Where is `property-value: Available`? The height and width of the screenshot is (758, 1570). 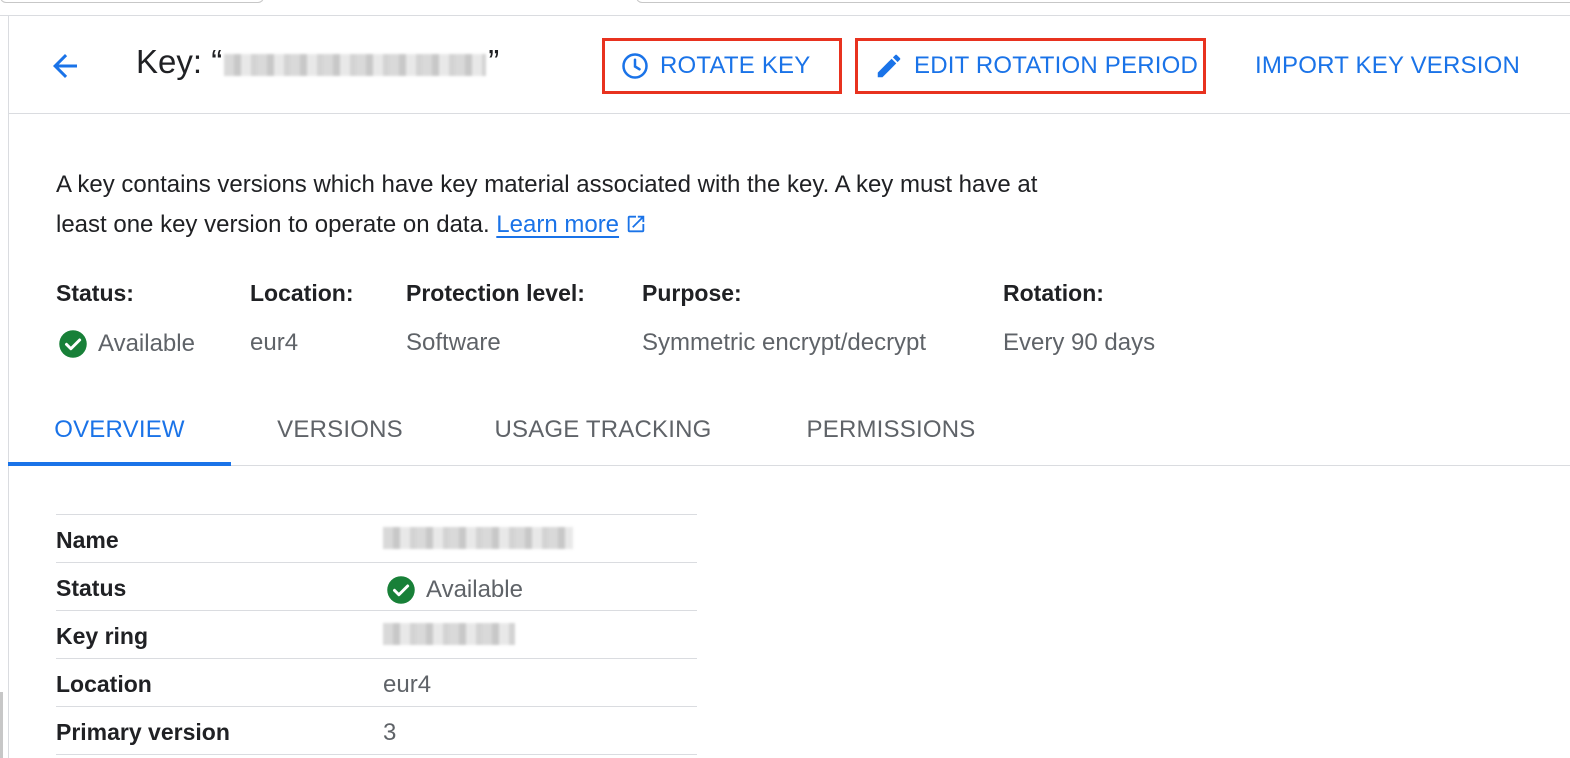
property-value: Available is located at coordinates (126, 344).